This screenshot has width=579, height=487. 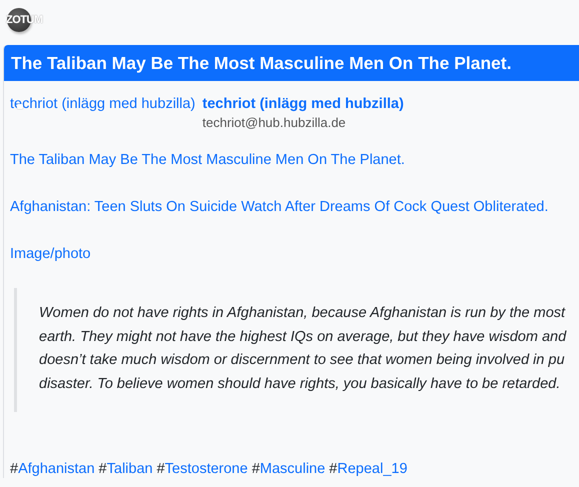 What do you see at coordinates (274, 122) in the screenshot?
I see `author-address: techriot@hub.hubzilla.de` at bounding box center [274, 122].